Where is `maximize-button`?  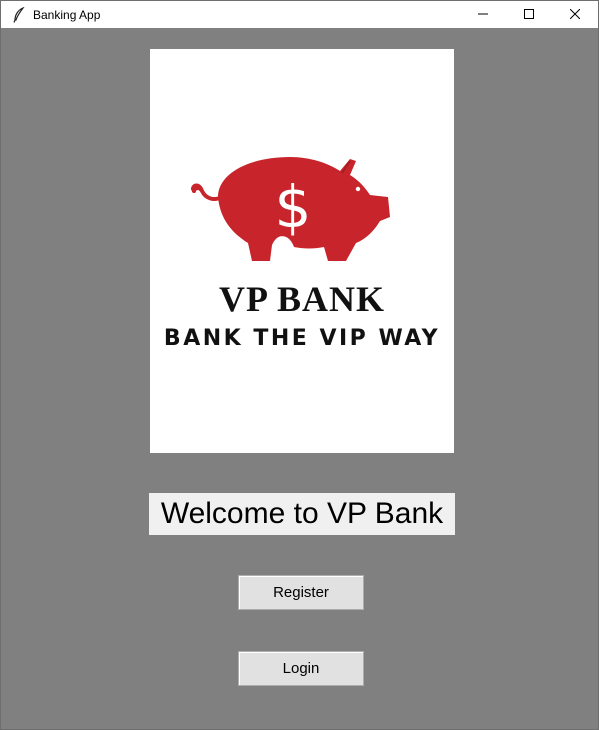 maximize-button is located at coordinates (529, 14).